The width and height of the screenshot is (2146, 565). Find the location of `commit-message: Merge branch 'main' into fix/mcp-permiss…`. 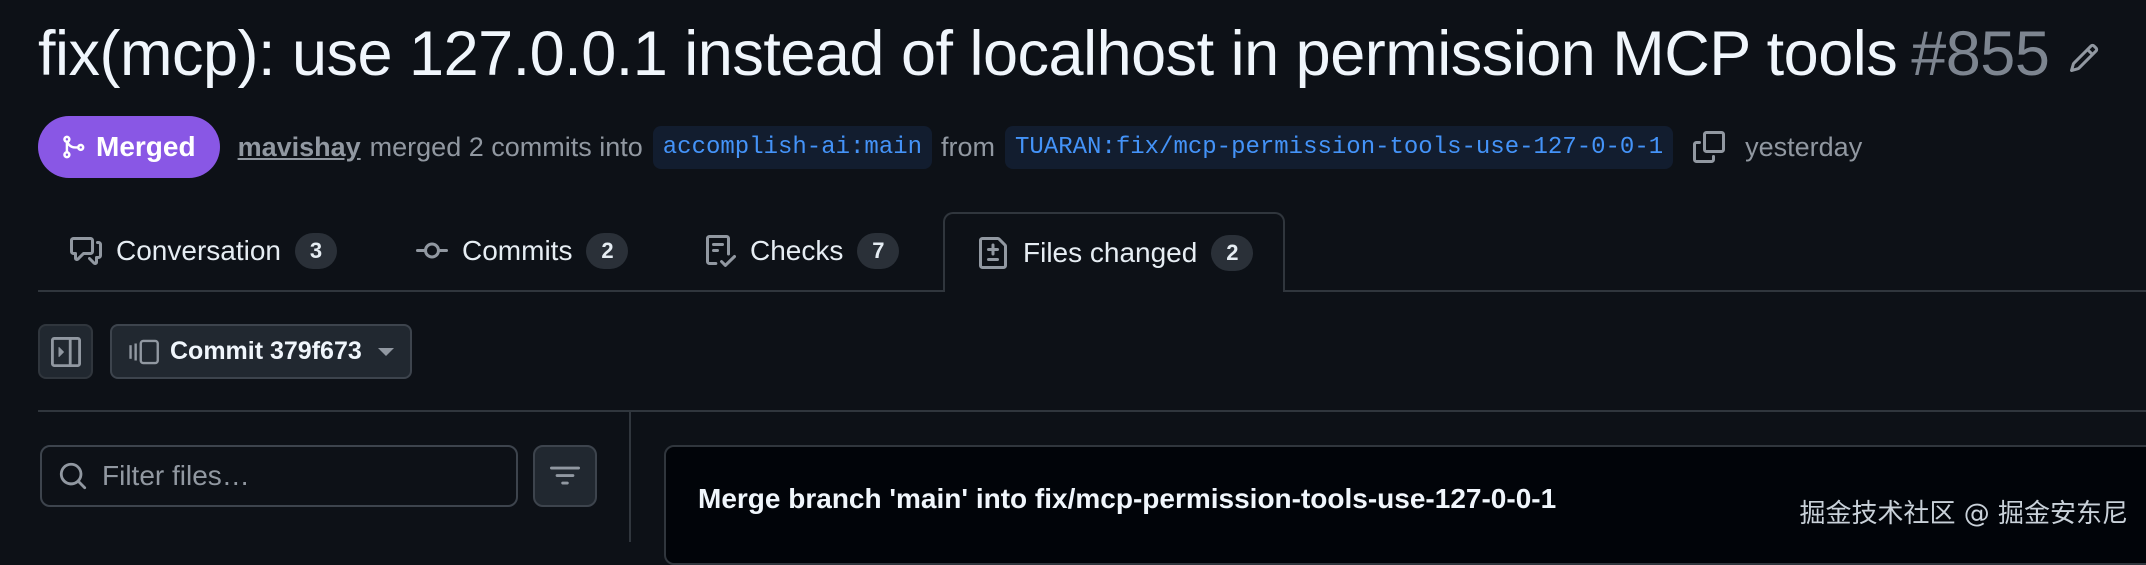

commit-message: Merge branch 'main' into fix/mcp-permiss… is located at coordinates (1127, 498).